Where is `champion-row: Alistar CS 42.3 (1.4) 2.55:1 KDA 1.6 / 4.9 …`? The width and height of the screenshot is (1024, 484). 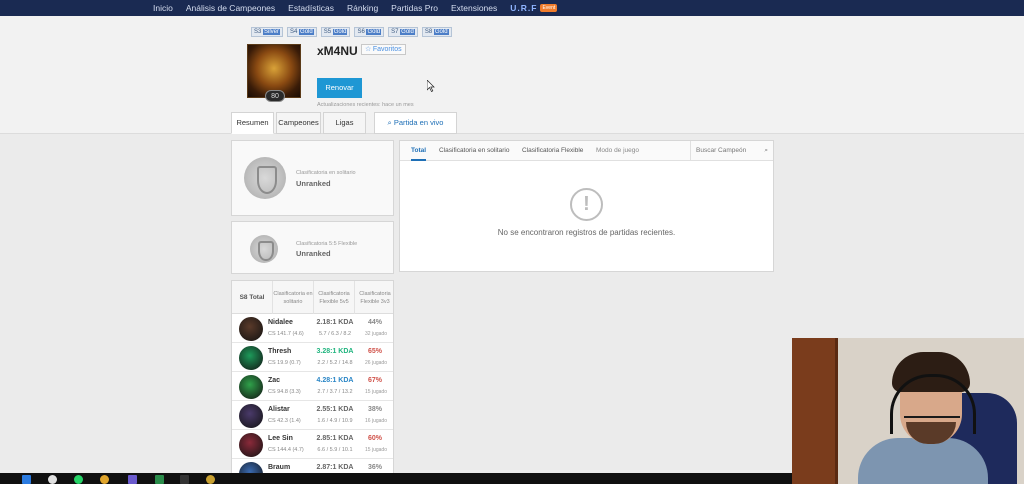 champion-row: Alistar CS 42.3 (1.4) 2.55:1 KDA 1.6 / 4.9 … is located at coordinates (312, 415).